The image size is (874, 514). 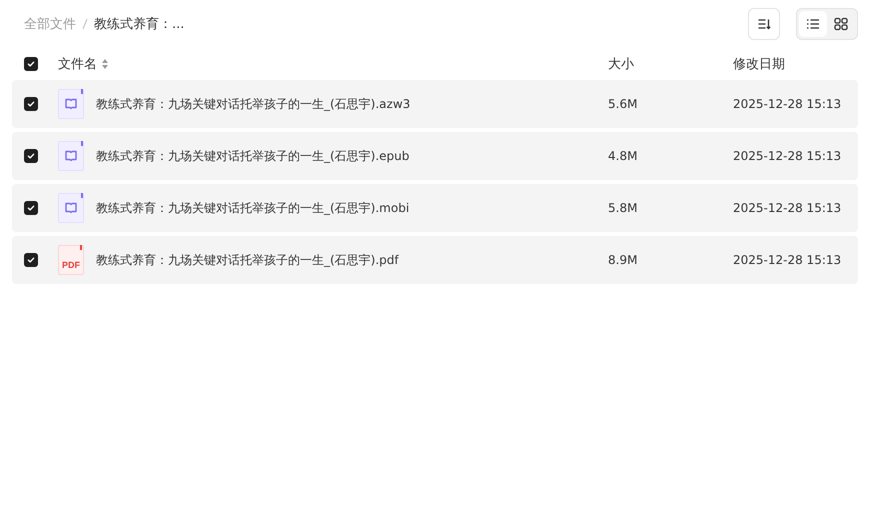 I want to click on file-row: 教练式养育：九场关键对话托举孩子的一生_(石思宇).azw3 5.6M 2025-12-28 15:13, so click(x=435, y=104).